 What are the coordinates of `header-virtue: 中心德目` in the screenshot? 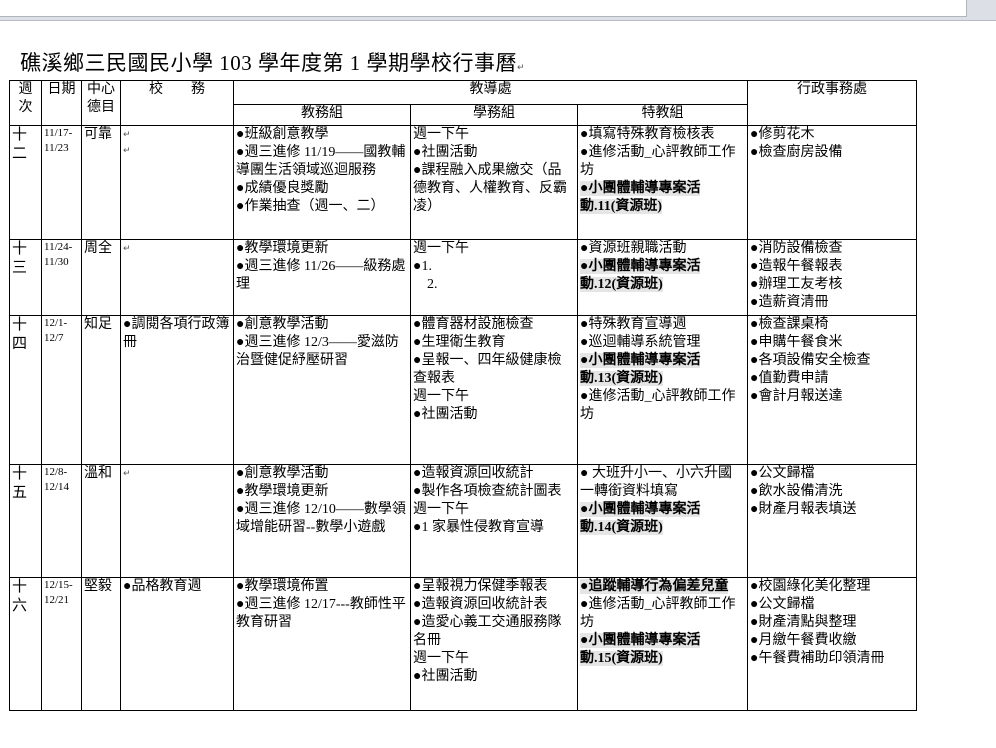 It's located at (101, 103).